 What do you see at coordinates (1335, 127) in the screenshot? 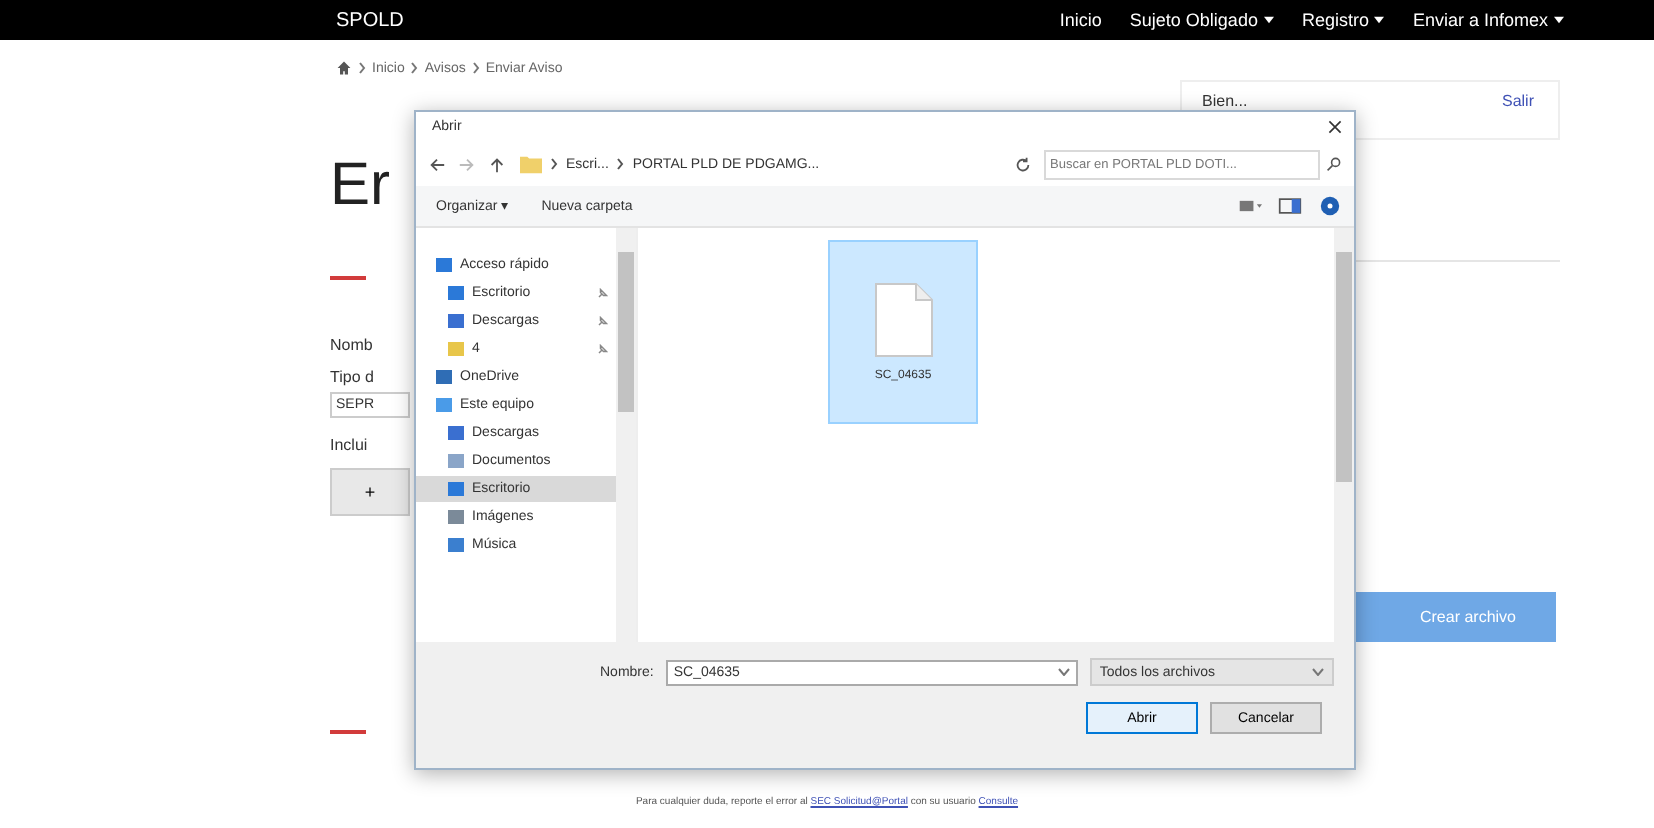
I see `close-icon` at bounding box center [1335, 127].